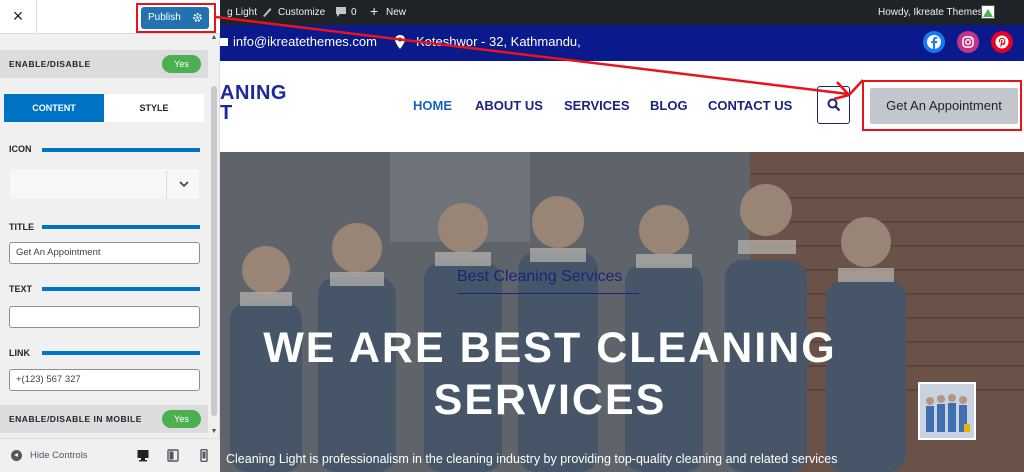  What do you see at coordinates (396, 12) in the screenshot?
I see `new-link: New` at bounding box center [396, 12].